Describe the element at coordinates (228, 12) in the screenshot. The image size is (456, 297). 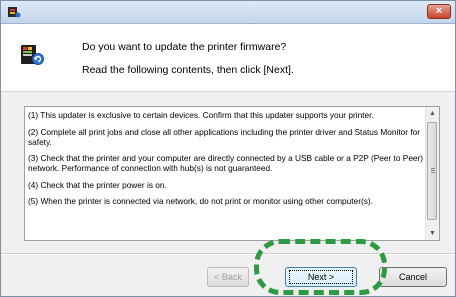
I see `title-bar: ×` at that location.